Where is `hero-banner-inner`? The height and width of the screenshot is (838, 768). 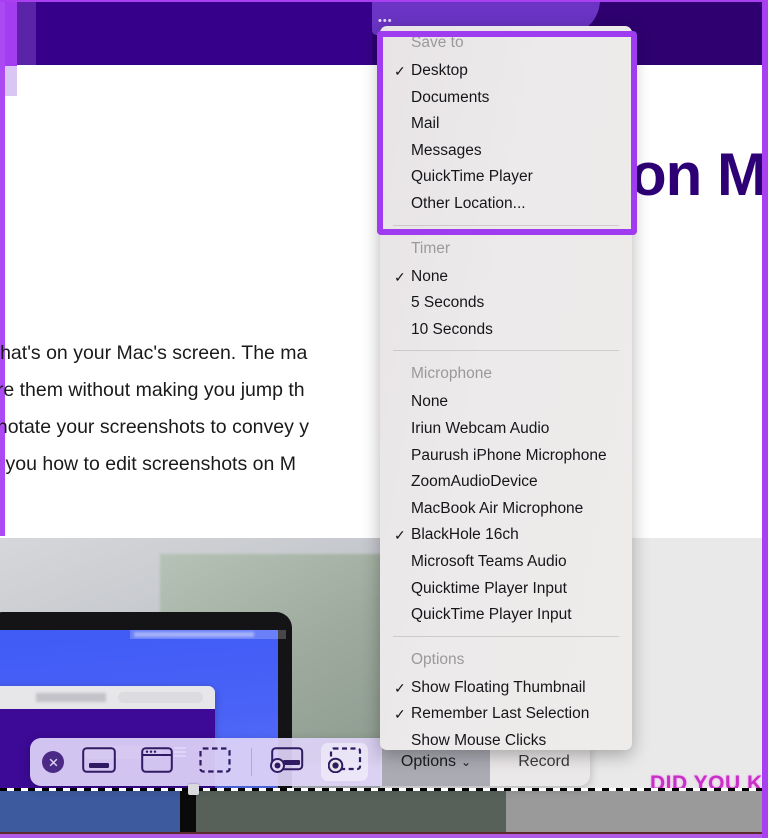 hero-banner-inner is located at coordinates (204, 33).